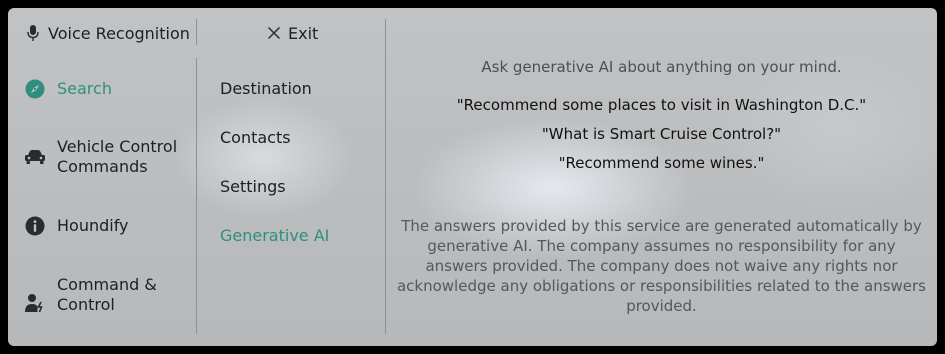 The image size is (945, 354). Describe the element at coordinates (84, 88) in the screenshot. I see `sidebar-item-label: Search` at that location.